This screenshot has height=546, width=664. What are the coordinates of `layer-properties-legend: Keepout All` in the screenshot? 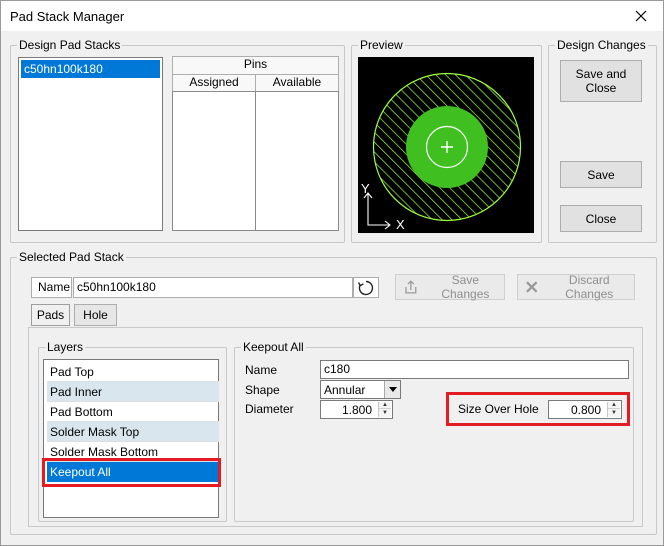 It's located at (273, 347).